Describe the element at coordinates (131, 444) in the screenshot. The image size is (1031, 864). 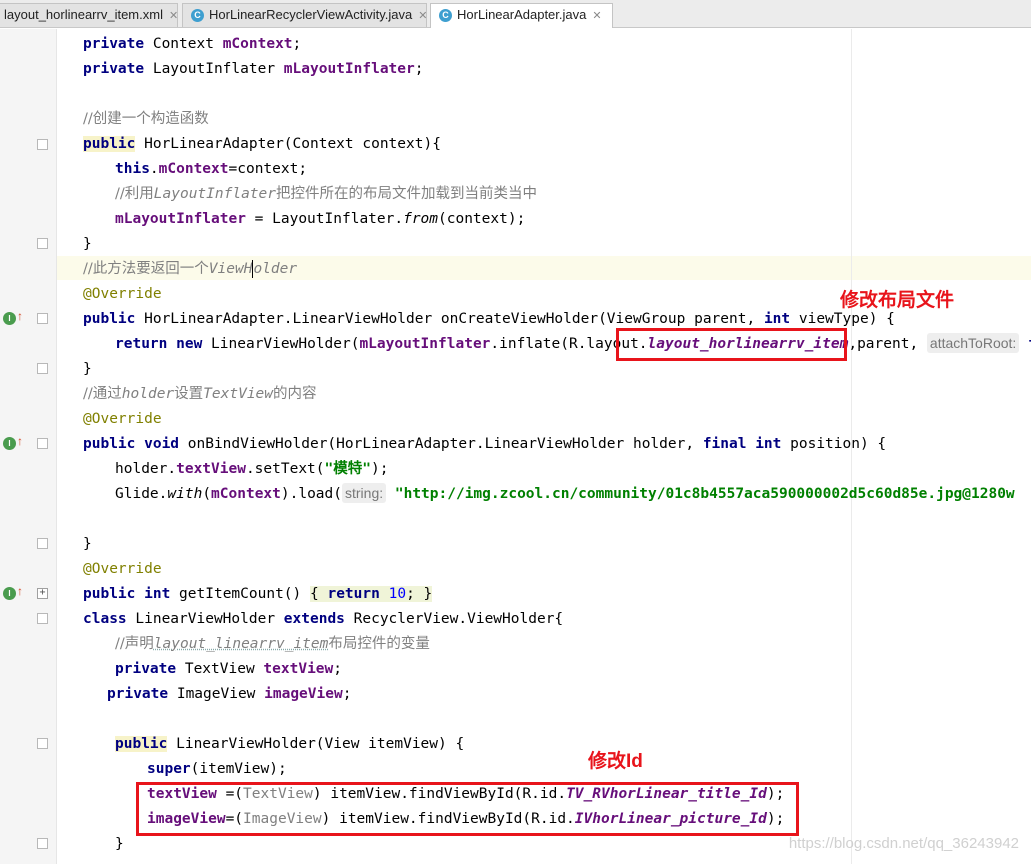
I see `keyword: public void` at that location.